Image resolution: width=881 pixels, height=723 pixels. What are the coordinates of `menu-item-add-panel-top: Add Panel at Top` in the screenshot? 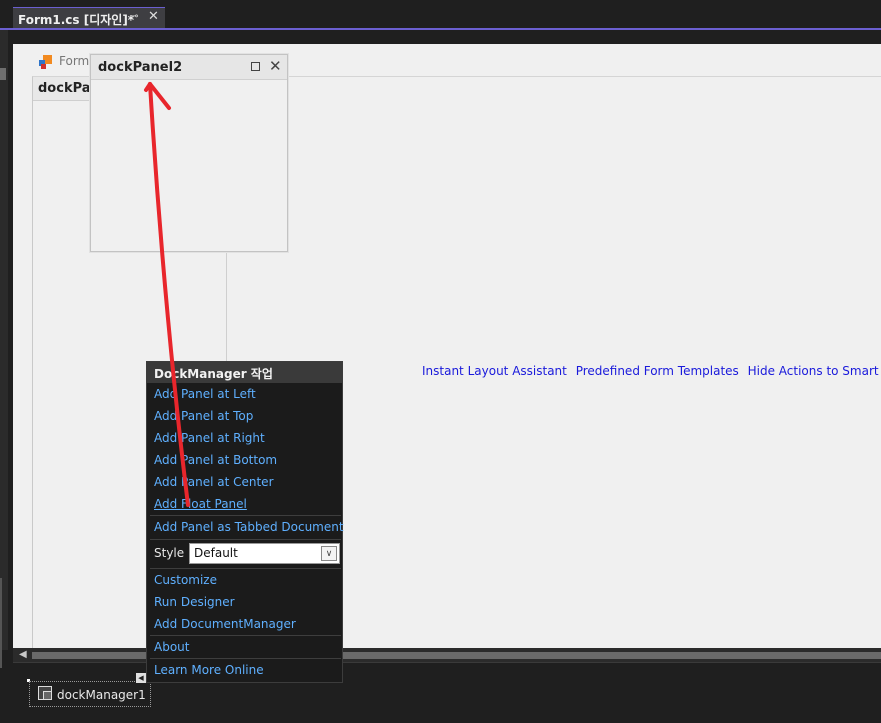 It's located at (203, 416).